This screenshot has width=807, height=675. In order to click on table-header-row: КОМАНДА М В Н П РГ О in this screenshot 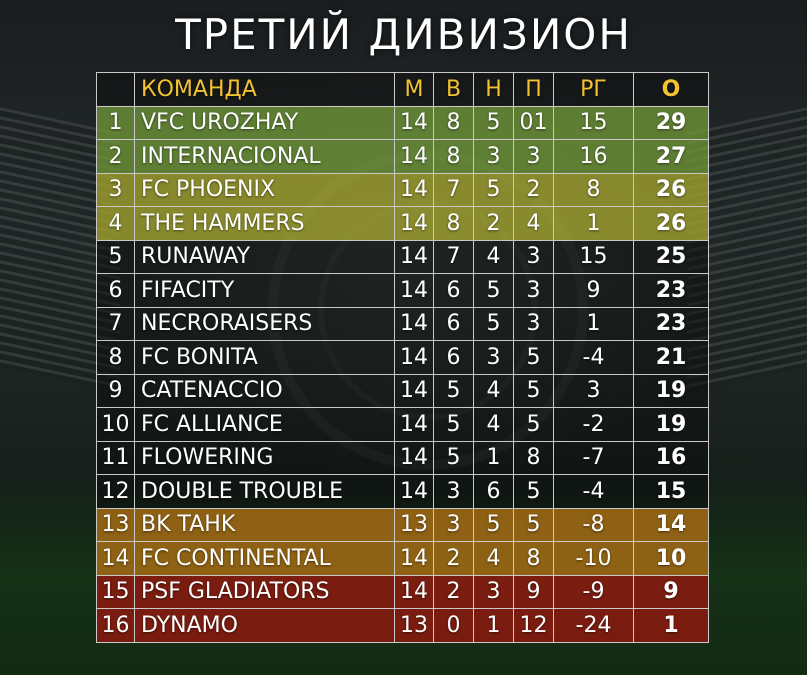, I will do `click(402, 89)`.